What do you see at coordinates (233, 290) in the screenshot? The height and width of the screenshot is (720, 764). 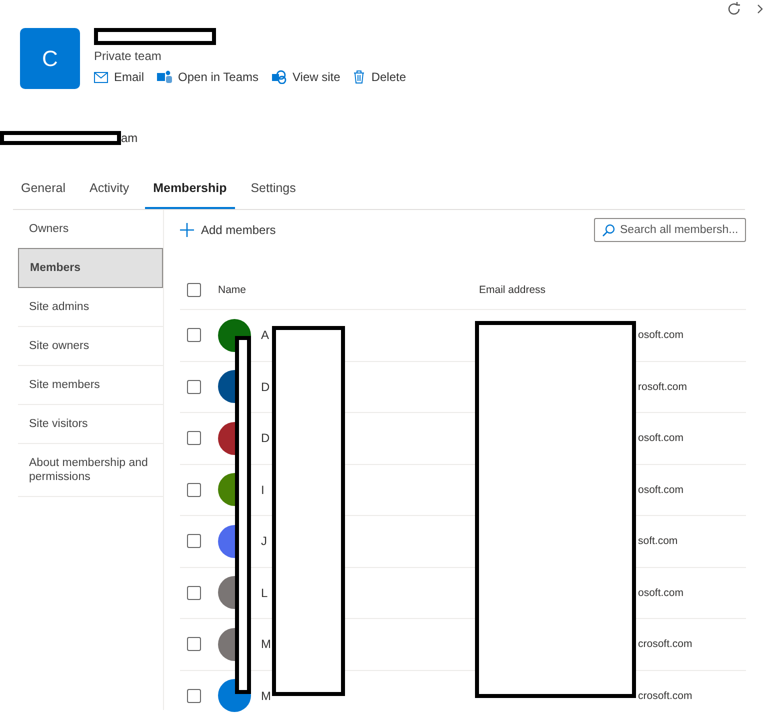 I see `column-header: Name` at bounding box center [233, 290].